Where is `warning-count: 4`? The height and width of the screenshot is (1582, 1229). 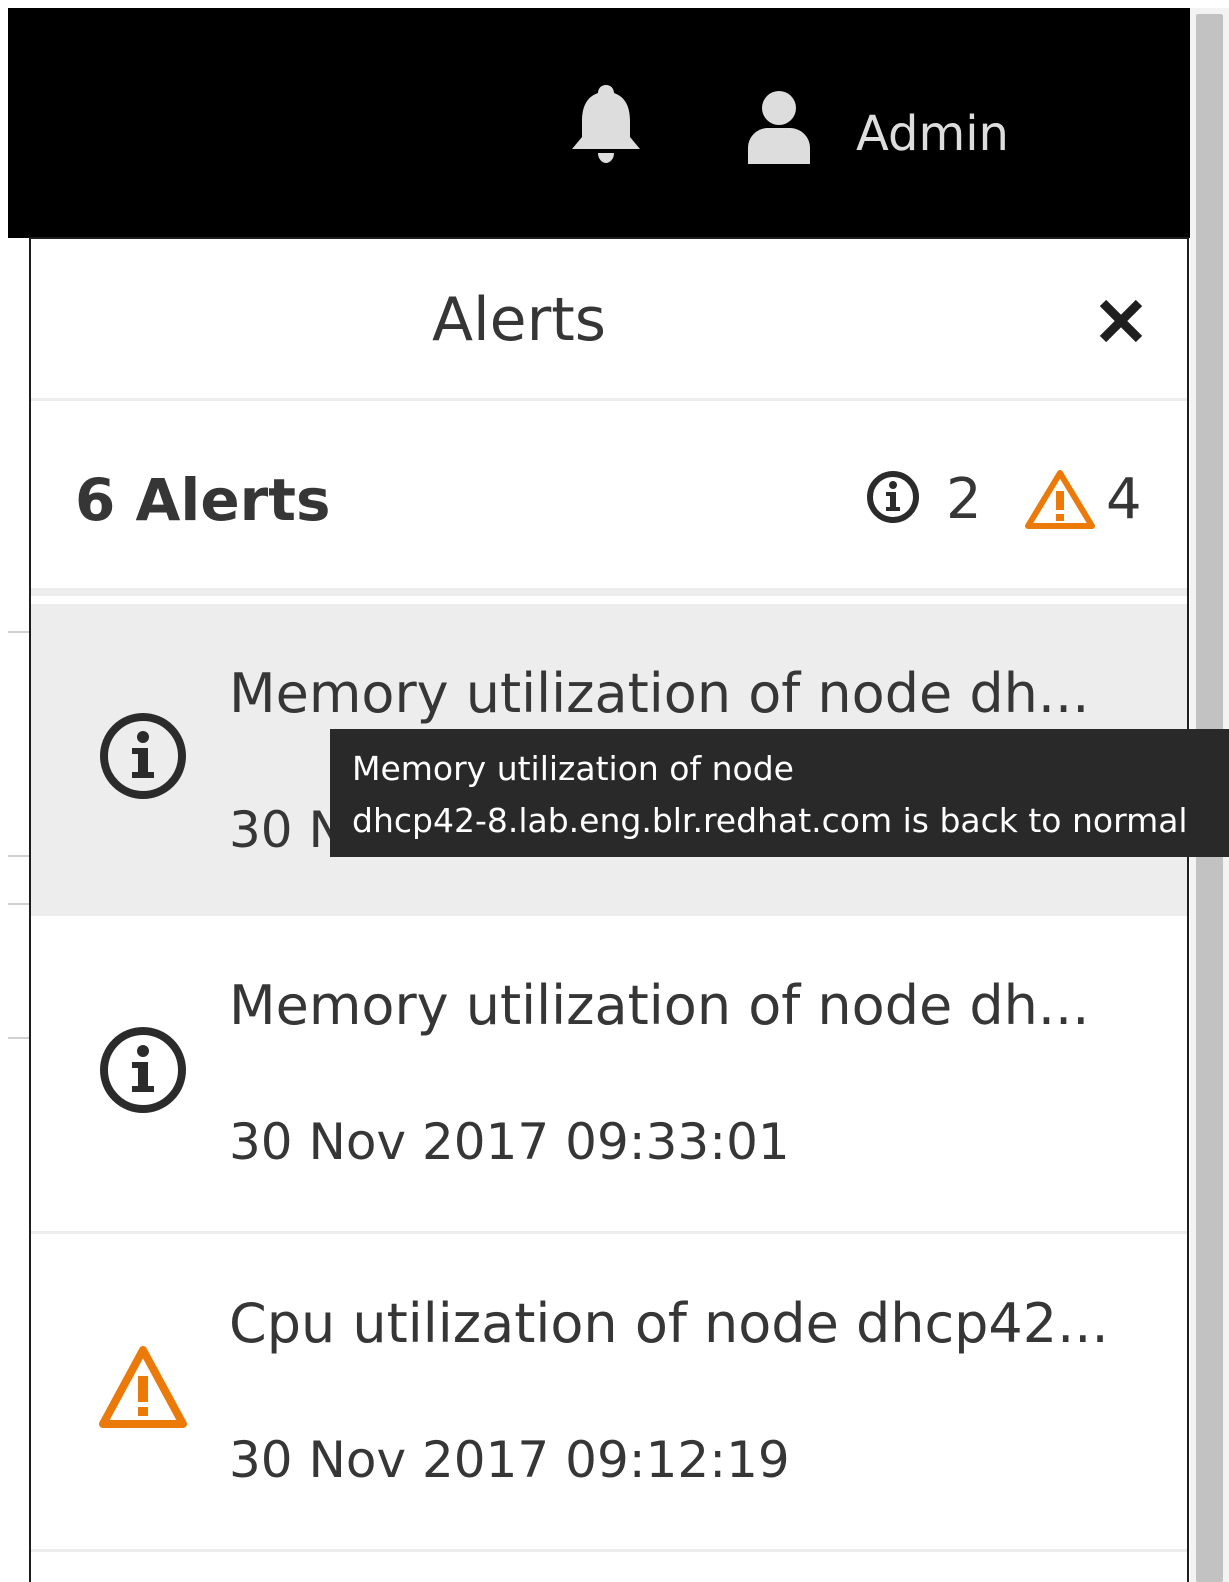
warning-count: 4 is located at coordinates (1124, 499).